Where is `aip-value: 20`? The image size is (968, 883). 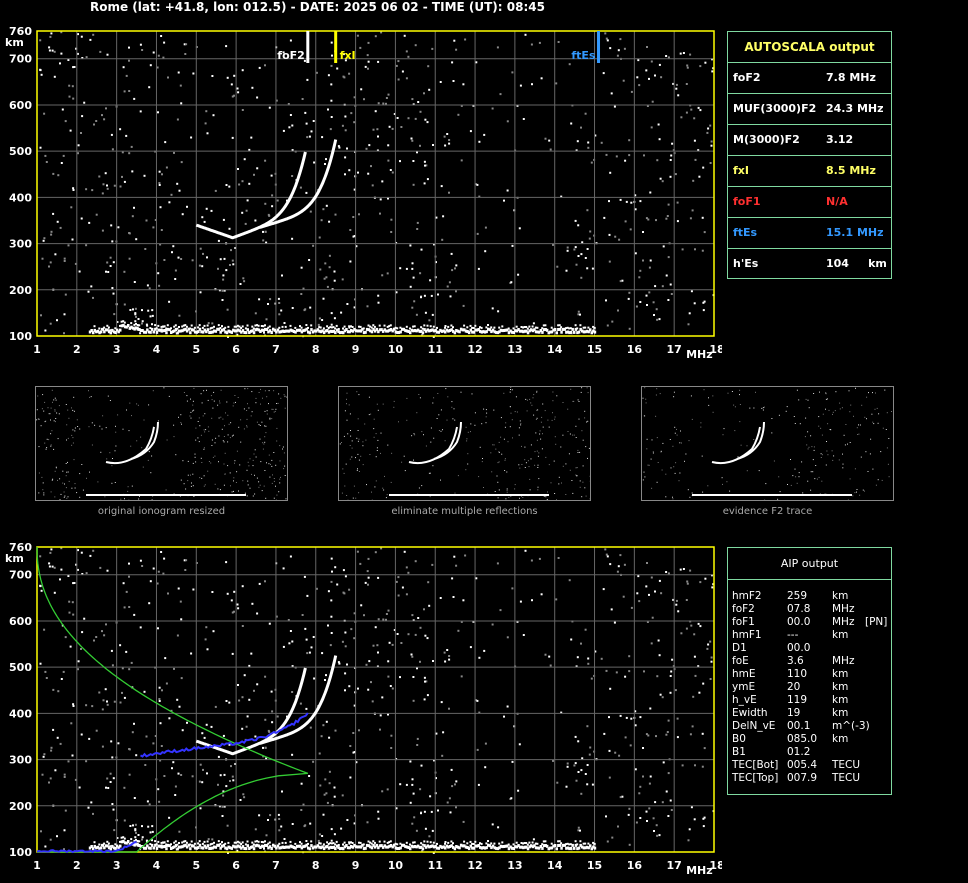 aip-value: 20 is located at coordinates (794, 687).